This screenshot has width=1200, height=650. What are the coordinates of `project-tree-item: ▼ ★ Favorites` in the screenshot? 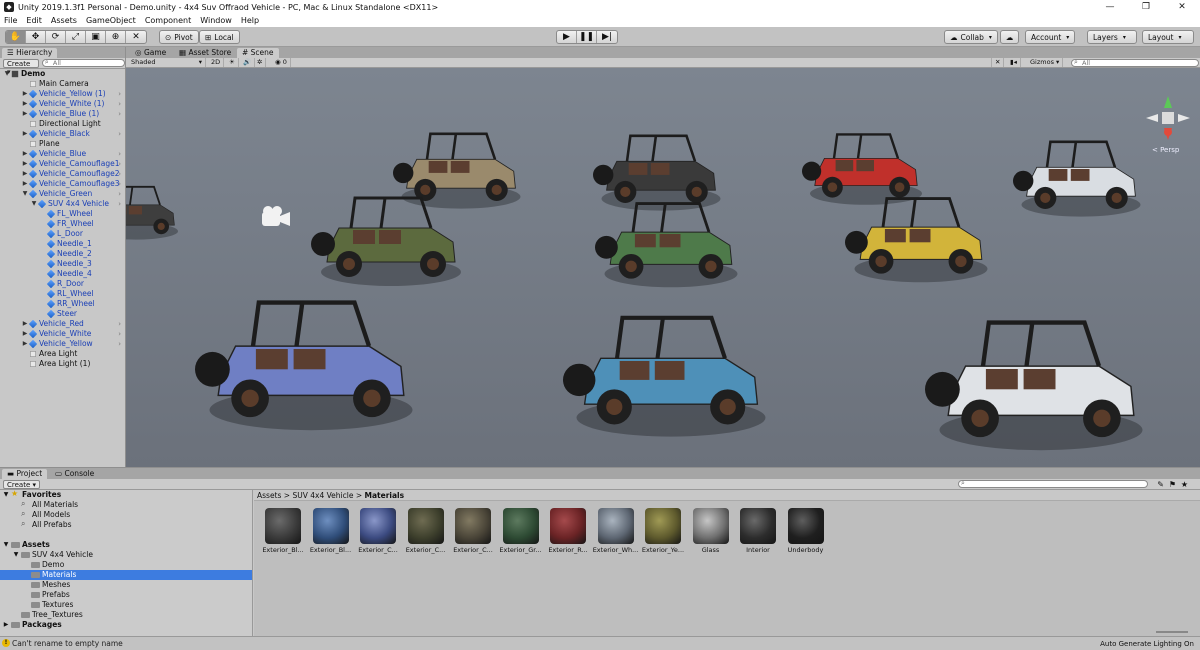 It's located at (126, 494).